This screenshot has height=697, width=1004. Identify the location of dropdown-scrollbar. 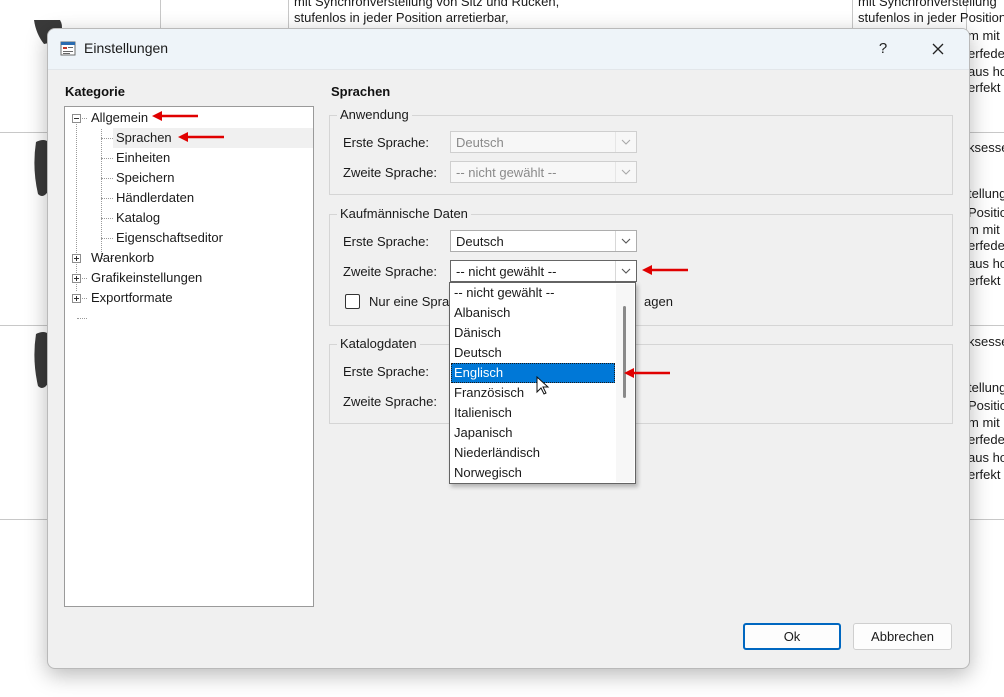
(625, 383).